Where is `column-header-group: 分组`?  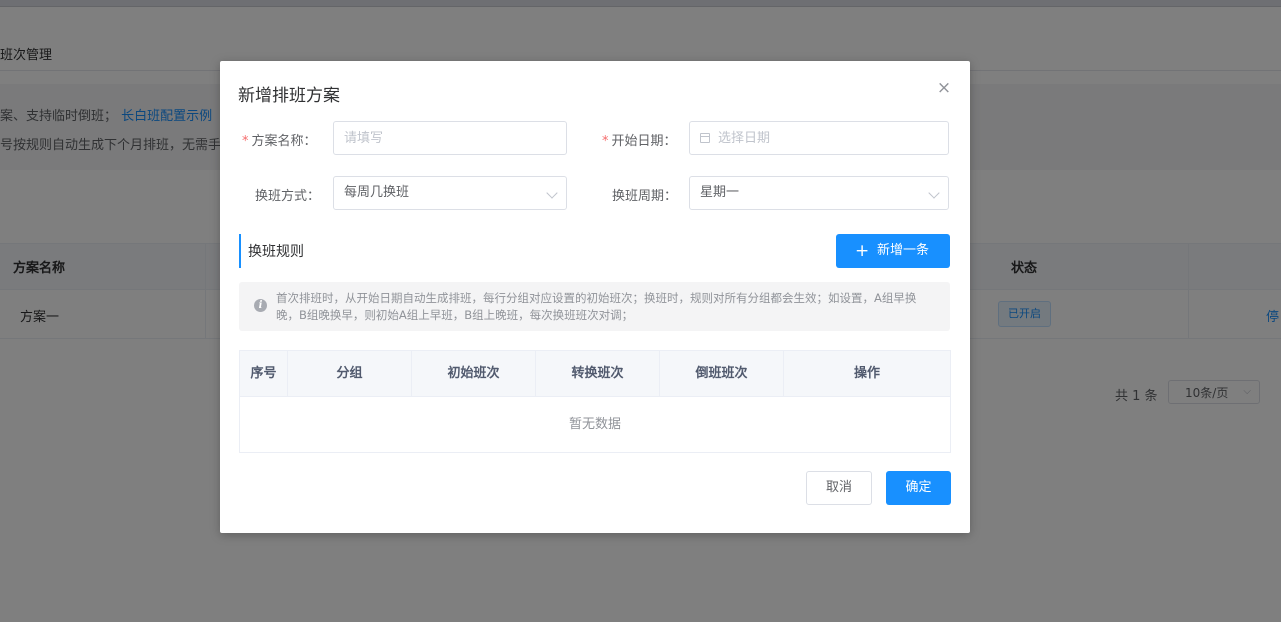
column-header-group: 分组 is located at coordinates (350, 373).